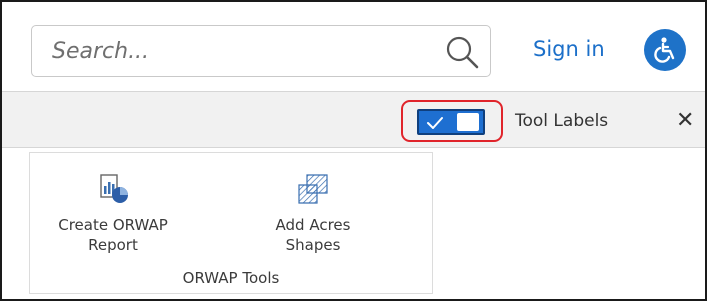 The image size is (707, 301). Describe the element at coordinates (451, 122) in the screenshot. I see `tool-labels-toggle` at that location.